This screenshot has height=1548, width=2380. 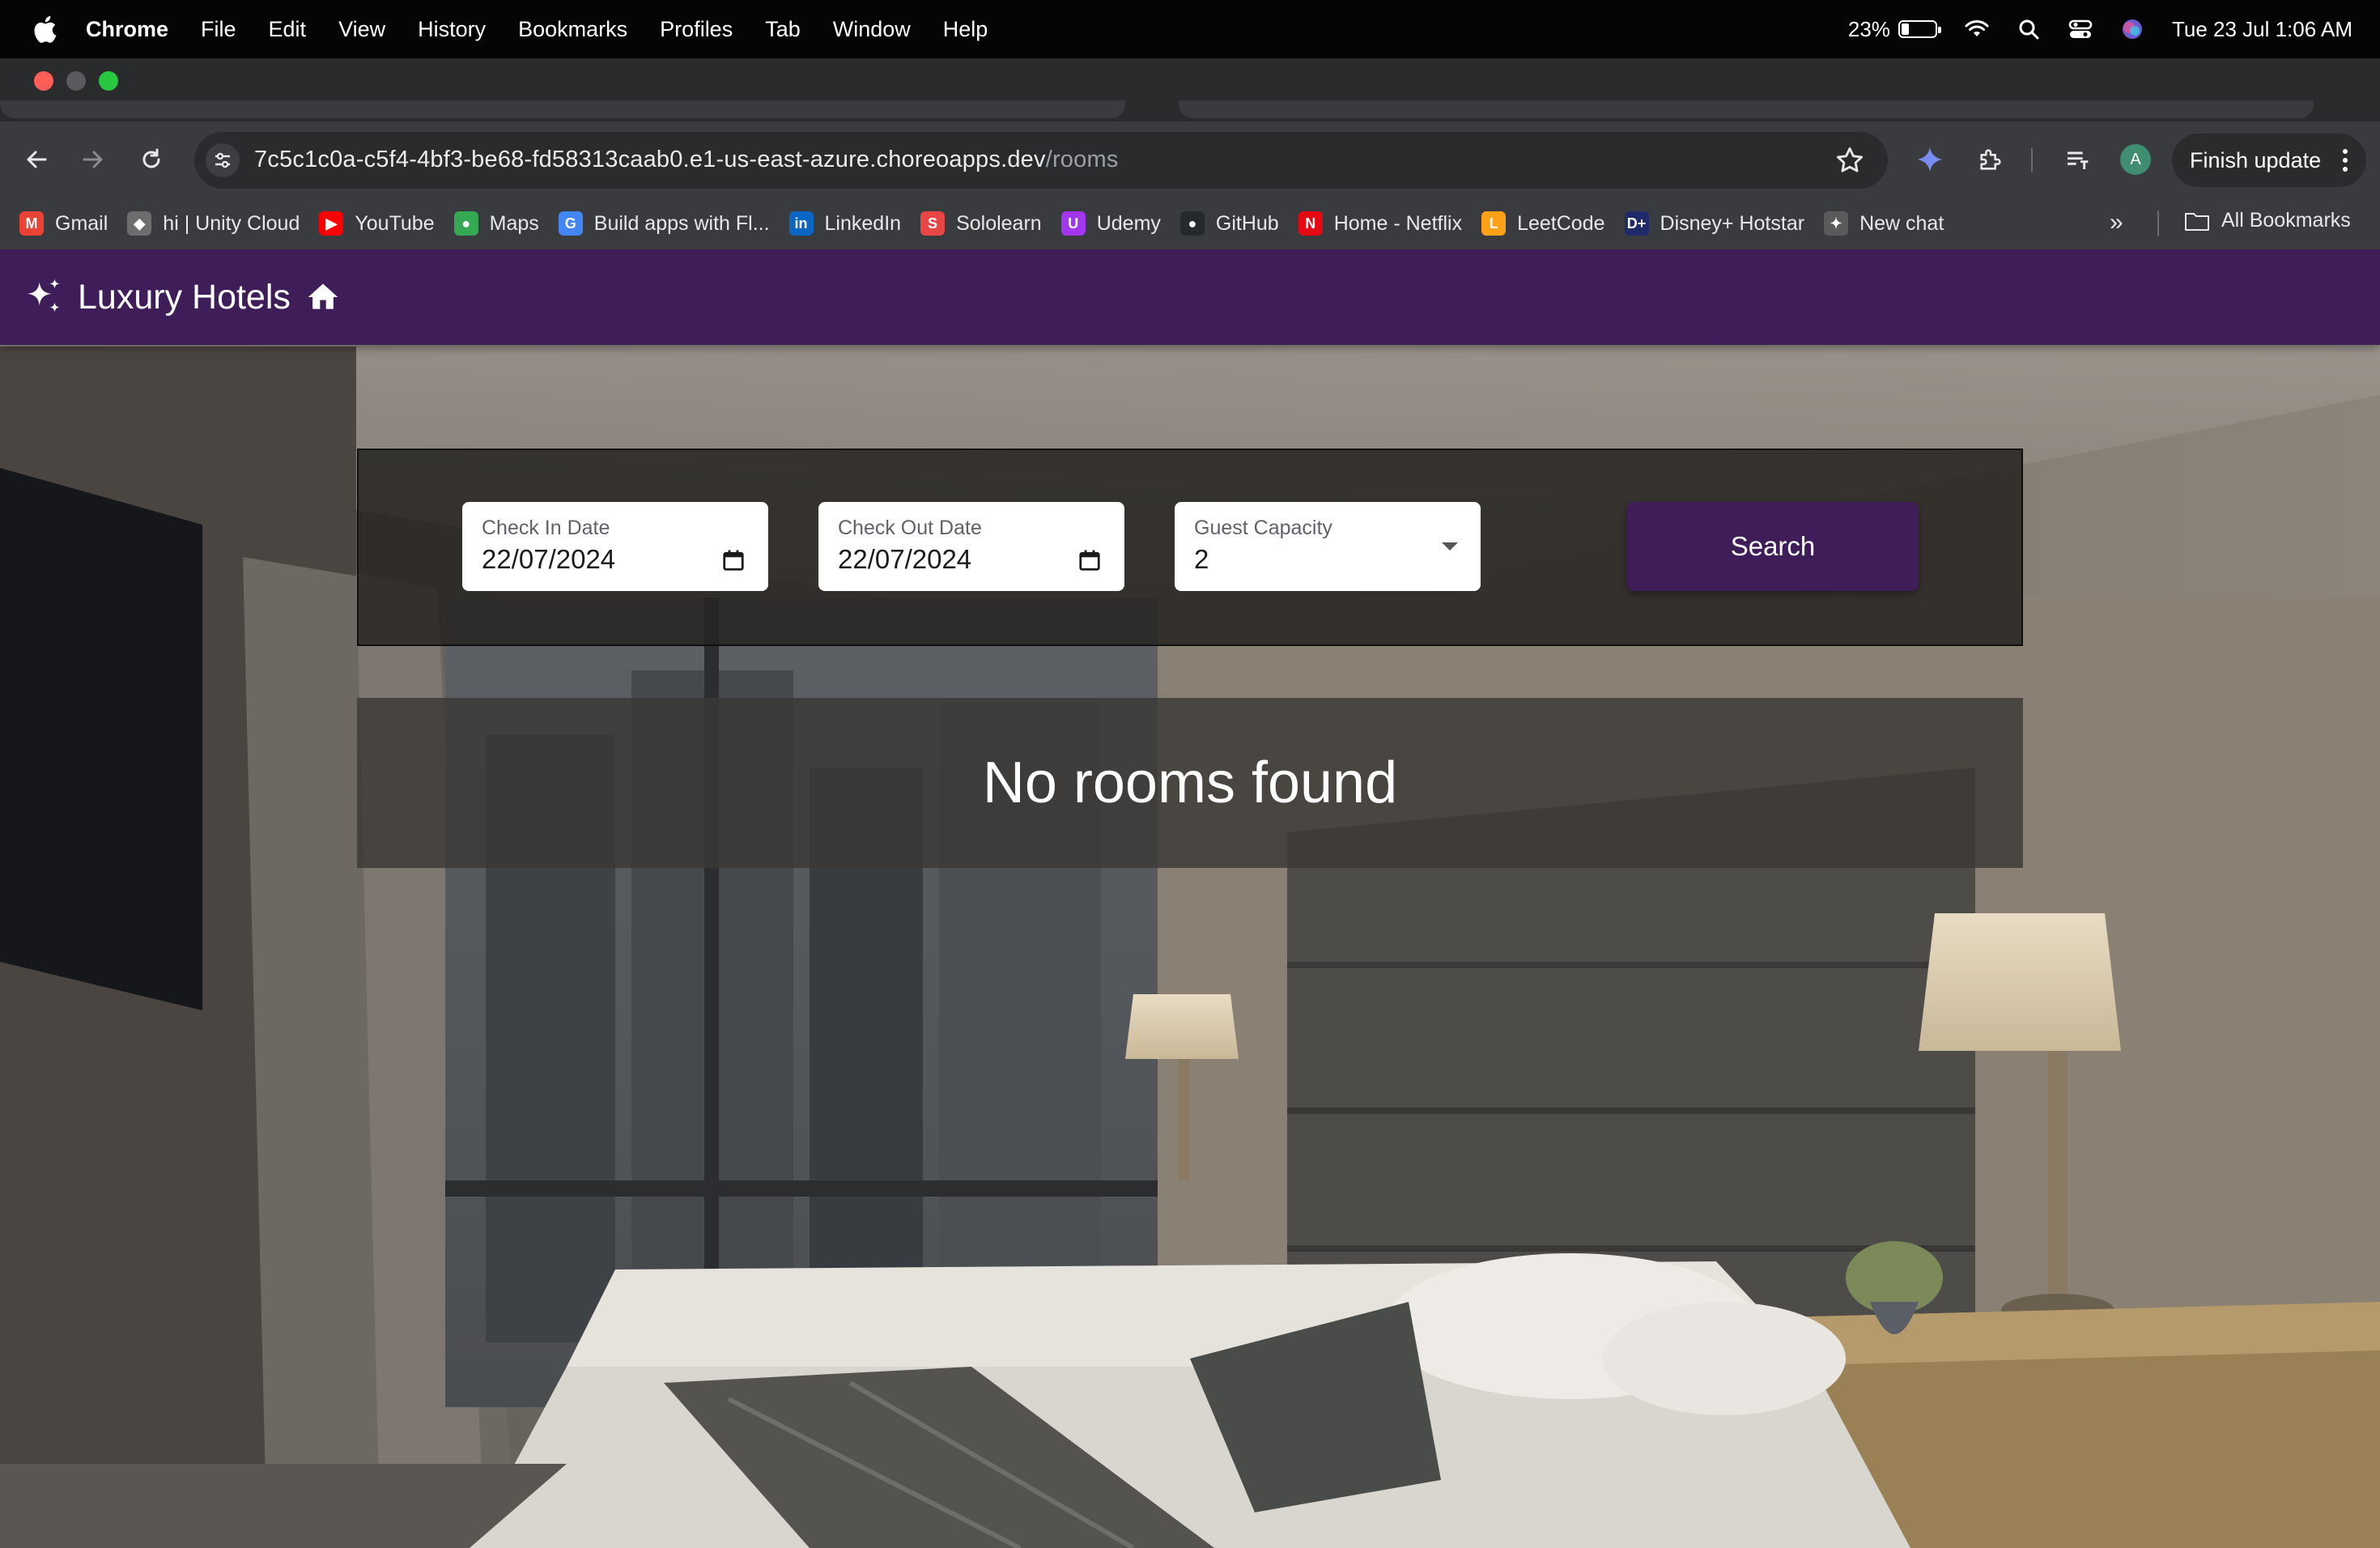 What do you see at coordinates (76, 81) in the screenshot?
I see `minimize-window-button` at bounding box center [76, 81].